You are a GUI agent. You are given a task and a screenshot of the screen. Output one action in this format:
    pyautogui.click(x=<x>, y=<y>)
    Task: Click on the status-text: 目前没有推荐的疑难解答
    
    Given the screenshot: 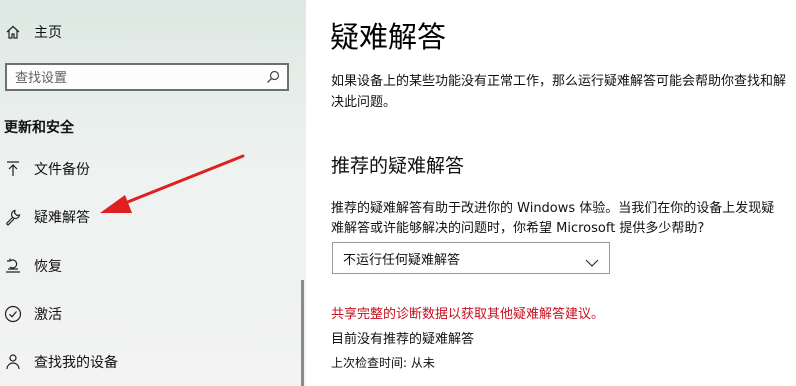 What is the action you would take?
    pyautogui.click(x=403, y=339)
    